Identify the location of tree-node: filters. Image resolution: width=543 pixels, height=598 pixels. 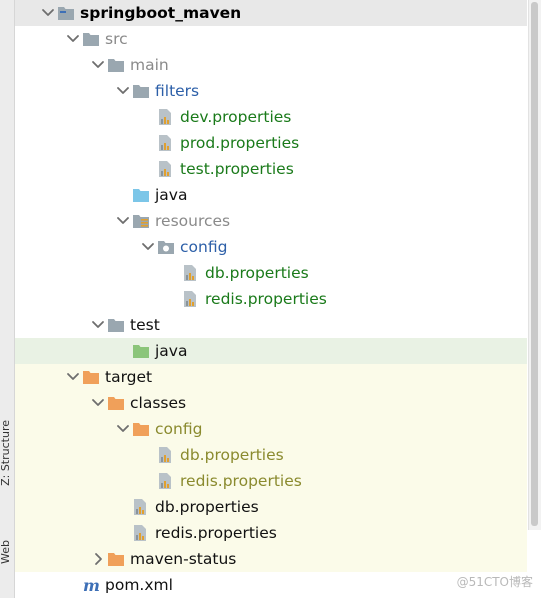
(271, 91).